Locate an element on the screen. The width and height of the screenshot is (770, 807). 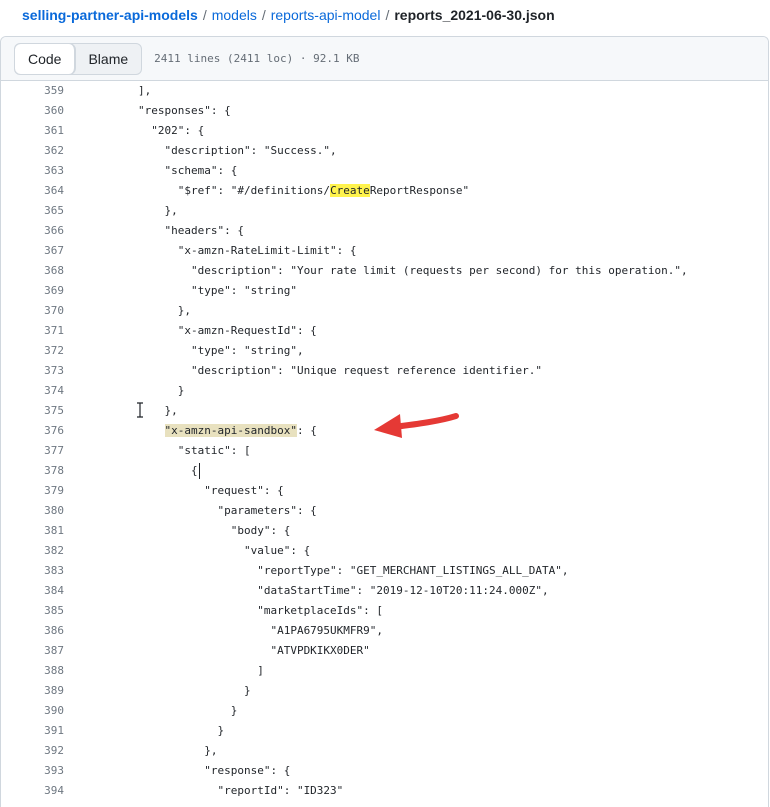
code-line: 386 "A1PA6795UKMFR9", is located at coordinates (384, 631).